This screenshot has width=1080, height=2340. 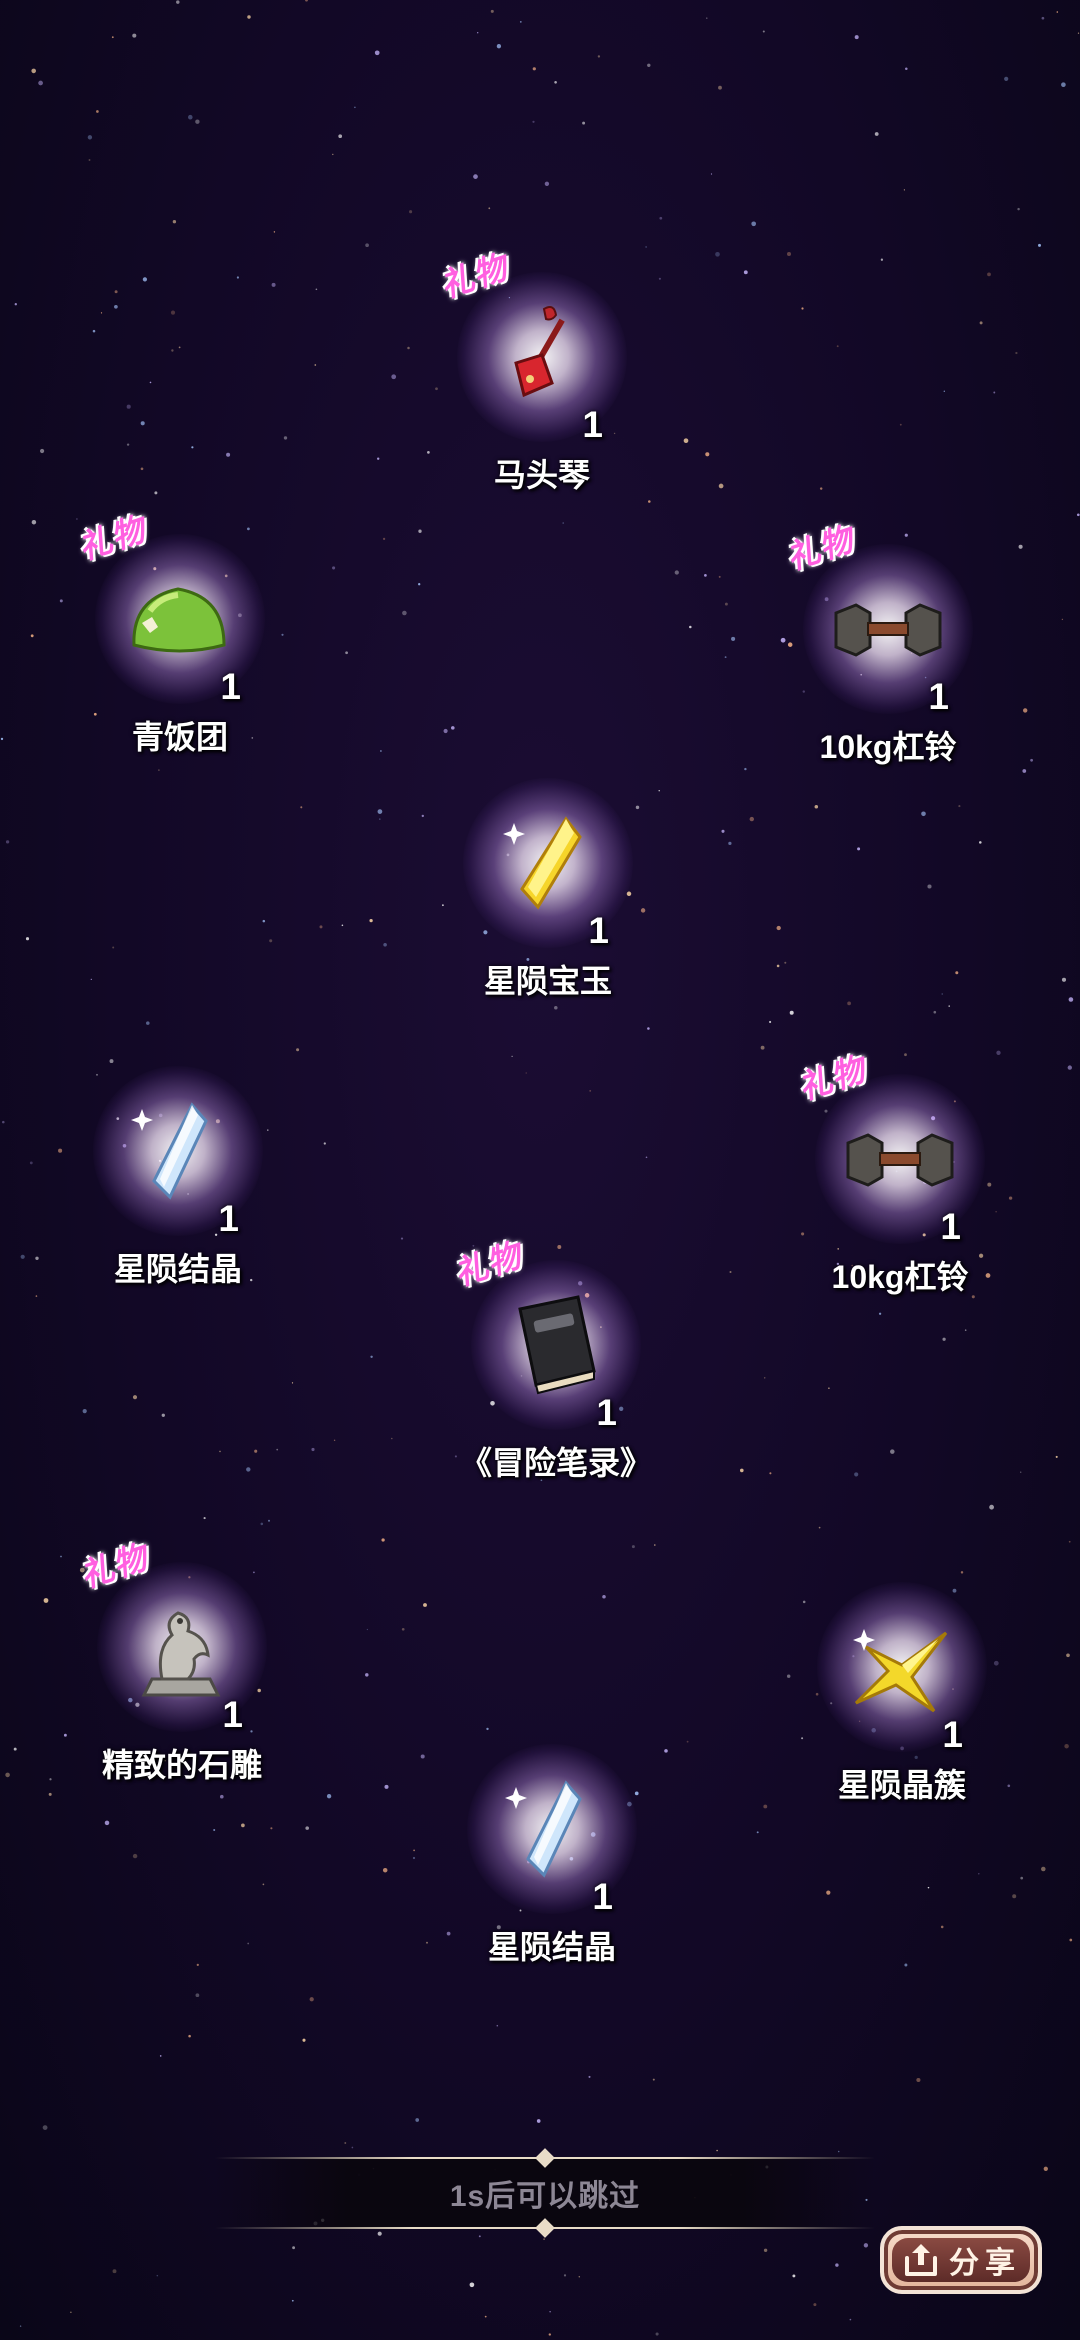 I want to click on item-name: 10kg杠铃, so click(x=888, y=747).